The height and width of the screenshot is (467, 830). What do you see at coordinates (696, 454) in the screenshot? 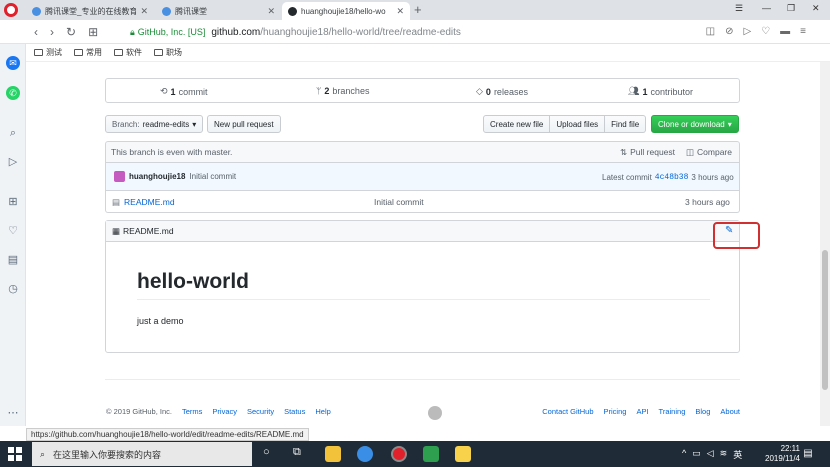
I see `network-icon: ▭` at bounding box center [696, 454].